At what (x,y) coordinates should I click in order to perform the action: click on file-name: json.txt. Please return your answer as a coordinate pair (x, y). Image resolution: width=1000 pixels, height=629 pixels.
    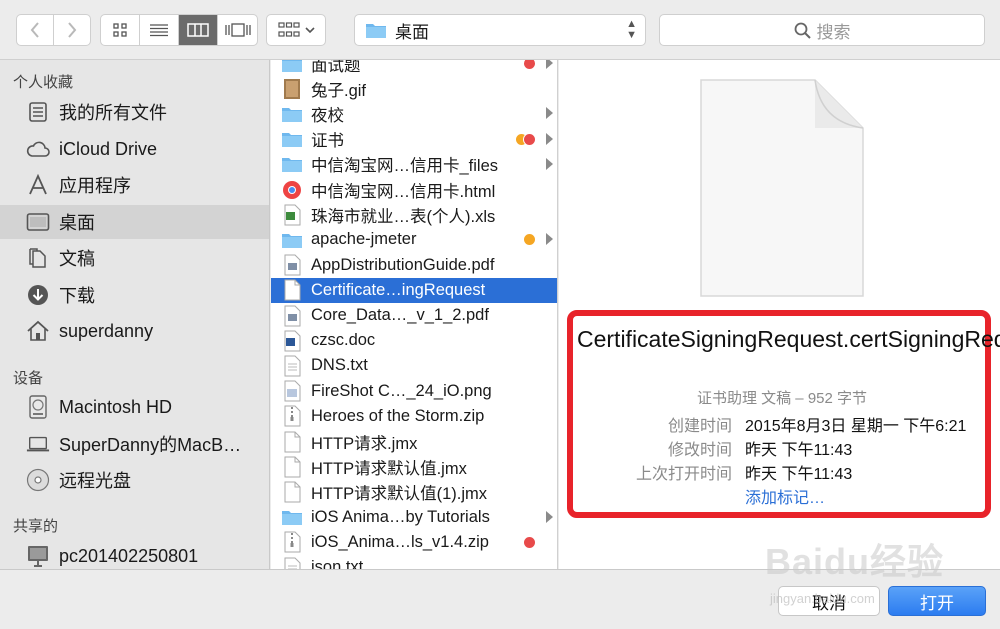
    Looking at the image, I should click on (337, 563).